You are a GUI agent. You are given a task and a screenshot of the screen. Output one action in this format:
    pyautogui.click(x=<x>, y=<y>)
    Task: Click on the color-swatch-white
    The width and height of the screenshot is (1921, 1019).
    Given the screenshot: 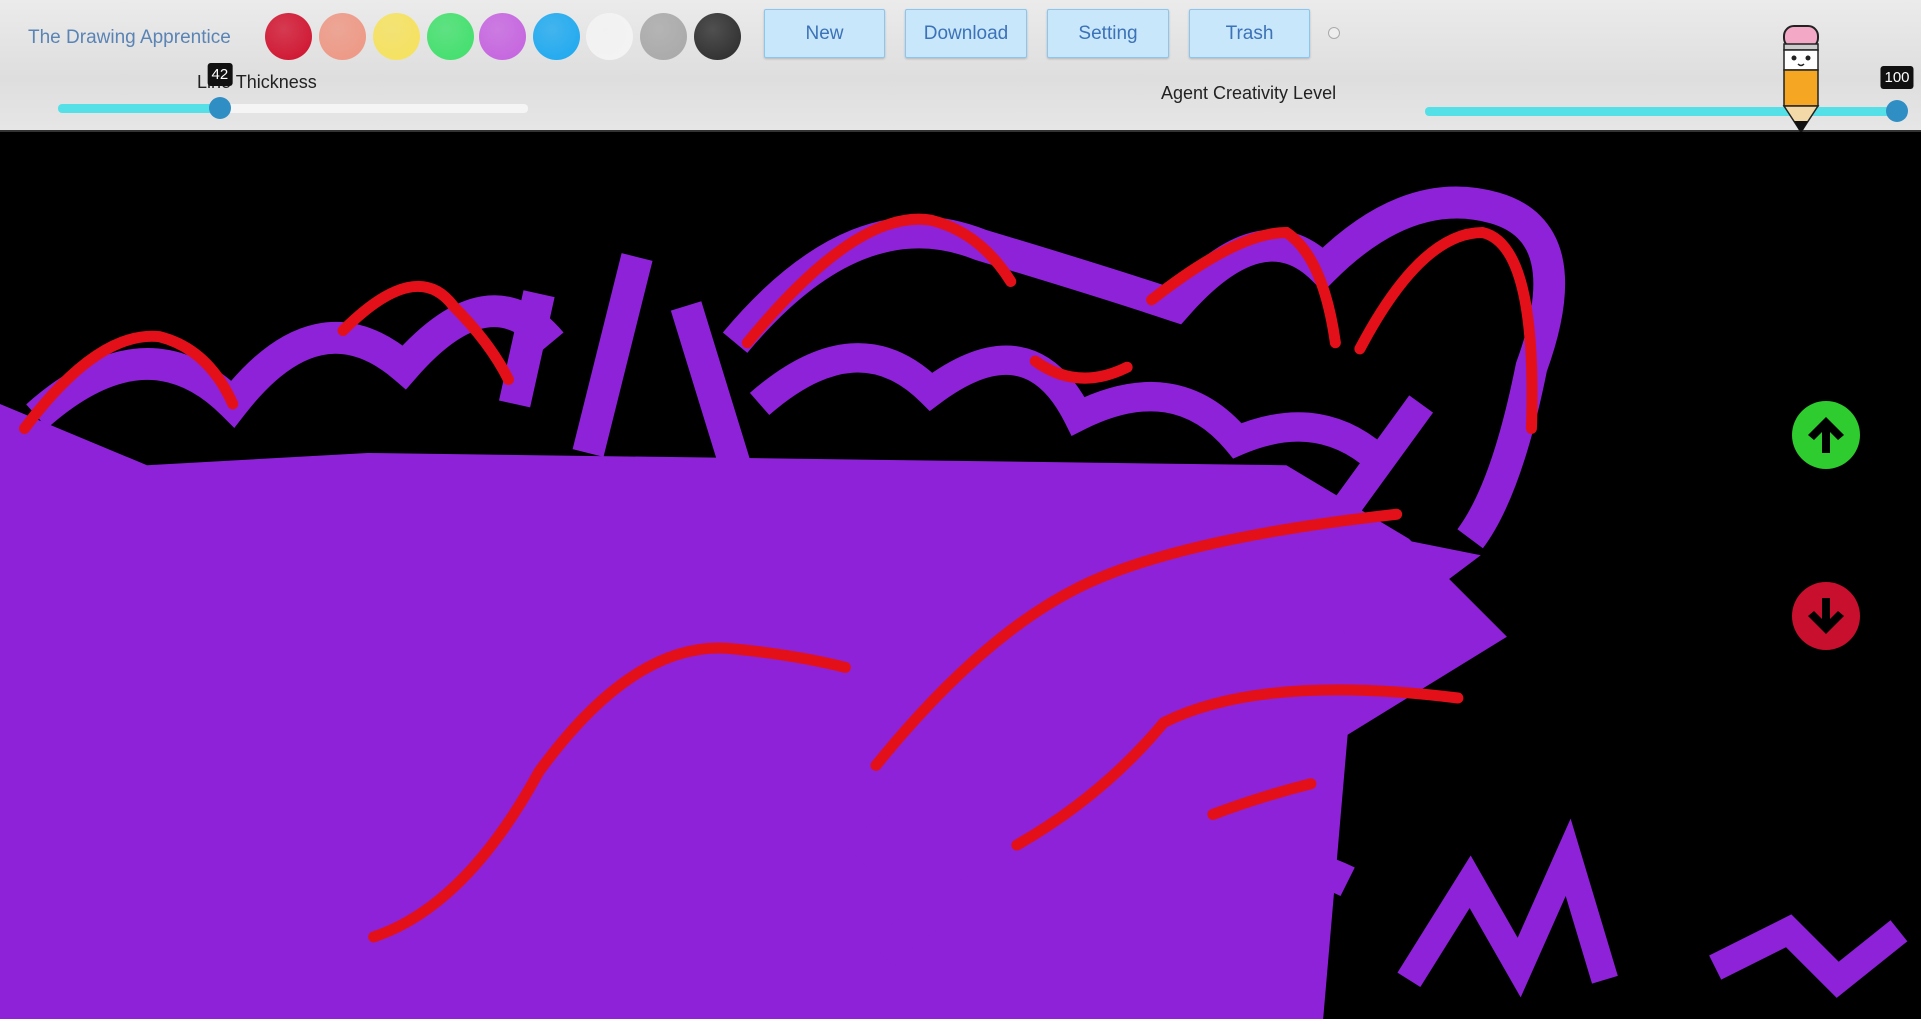 What is the action you would take?
    pyautogui.click(x=609, y=36)
    